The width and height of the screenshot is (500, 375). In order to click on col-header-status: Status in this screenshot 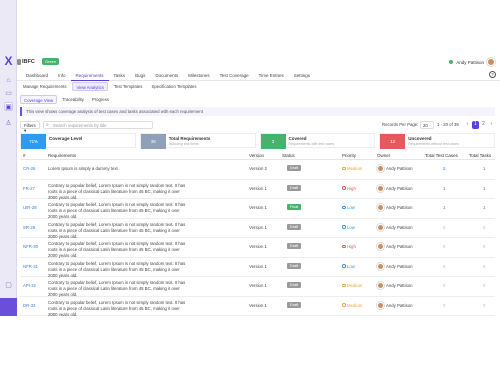, I will do `click(288, 155)`.